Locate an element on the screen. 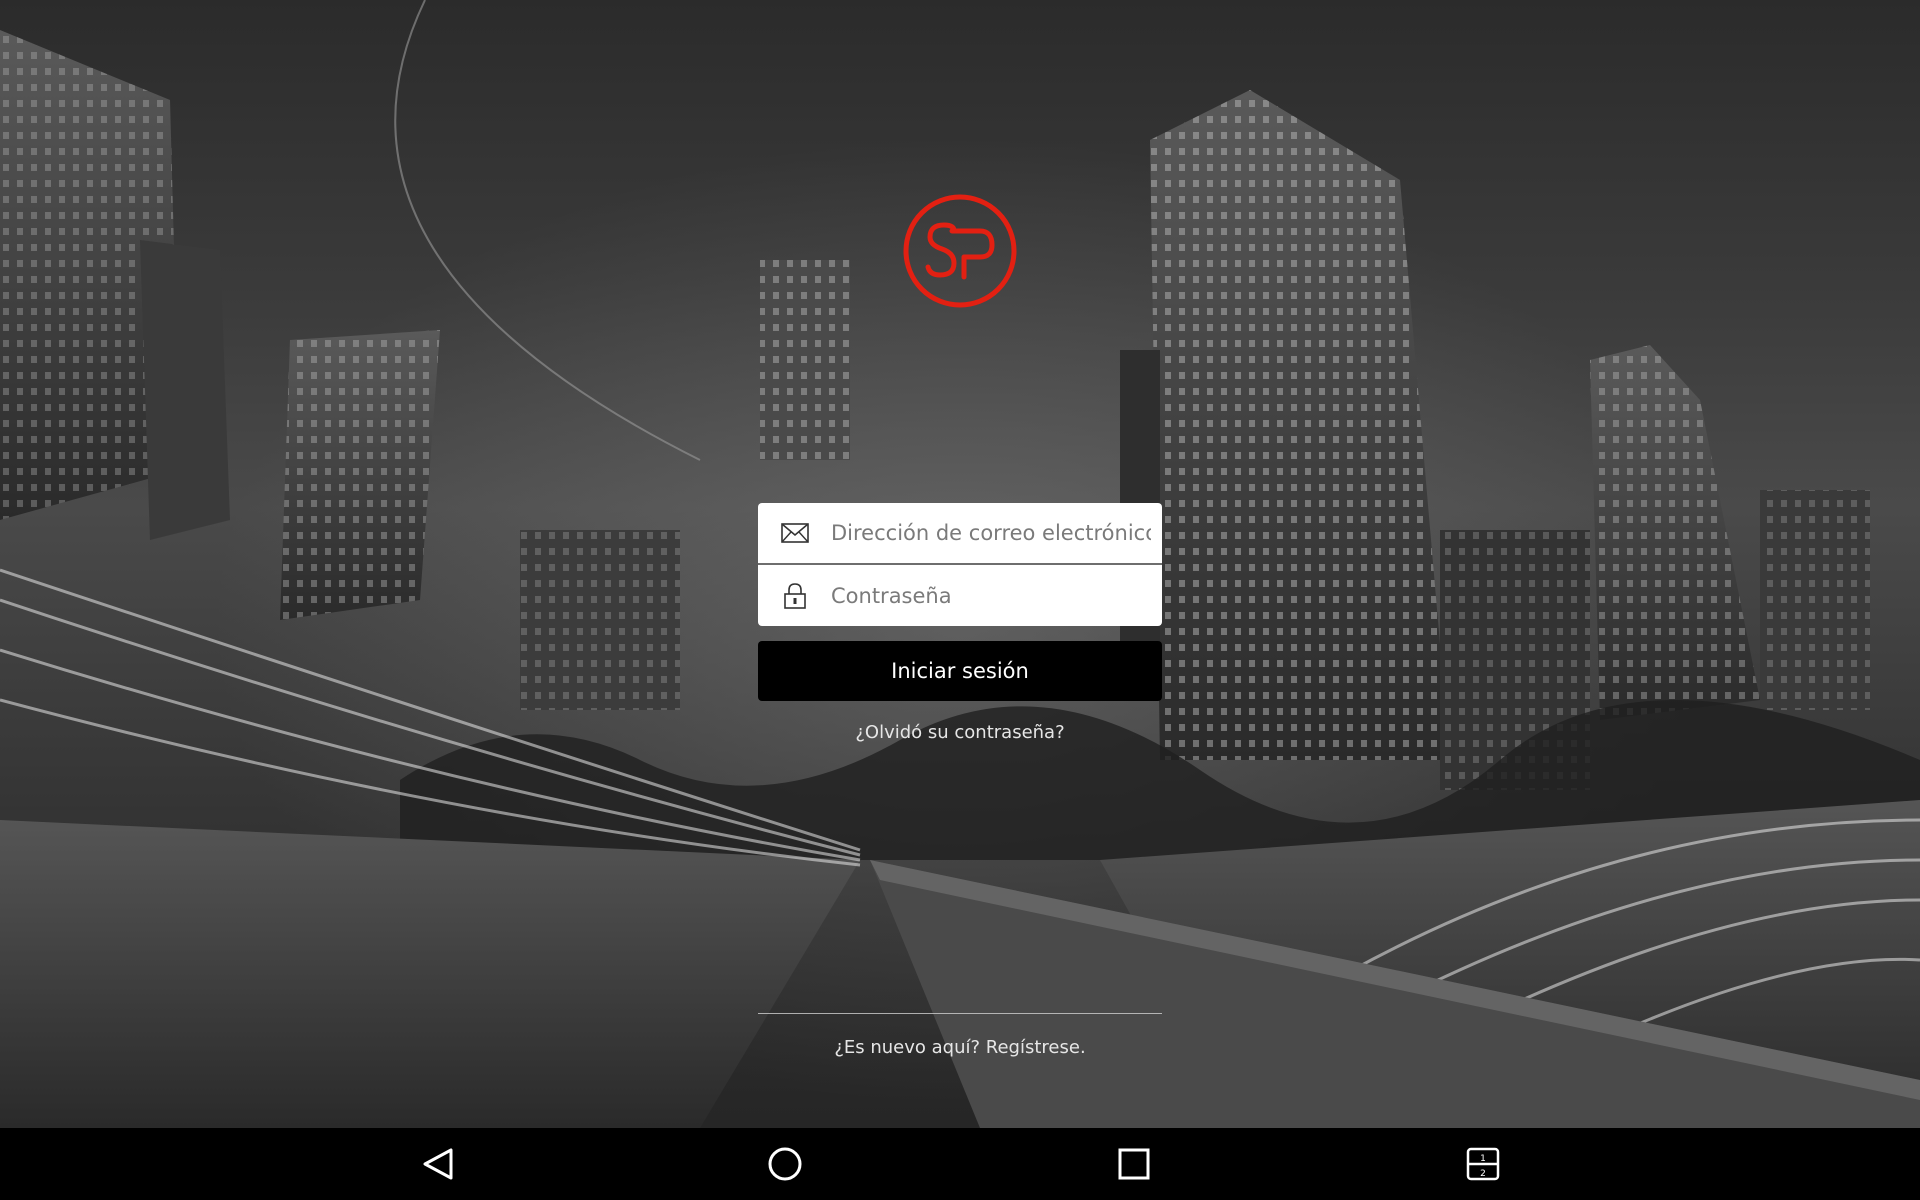 The width and height of the screenshot is (1920, 1200). password-field is located at coordinates (960, 595).